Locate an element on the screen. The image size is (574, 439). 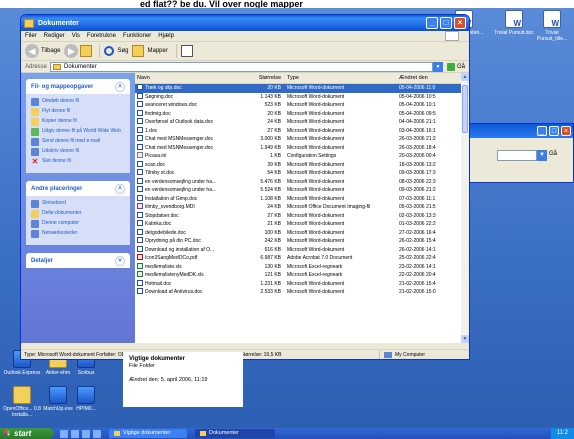
menu-help: Hjælp is located at coordinates (166, 36).